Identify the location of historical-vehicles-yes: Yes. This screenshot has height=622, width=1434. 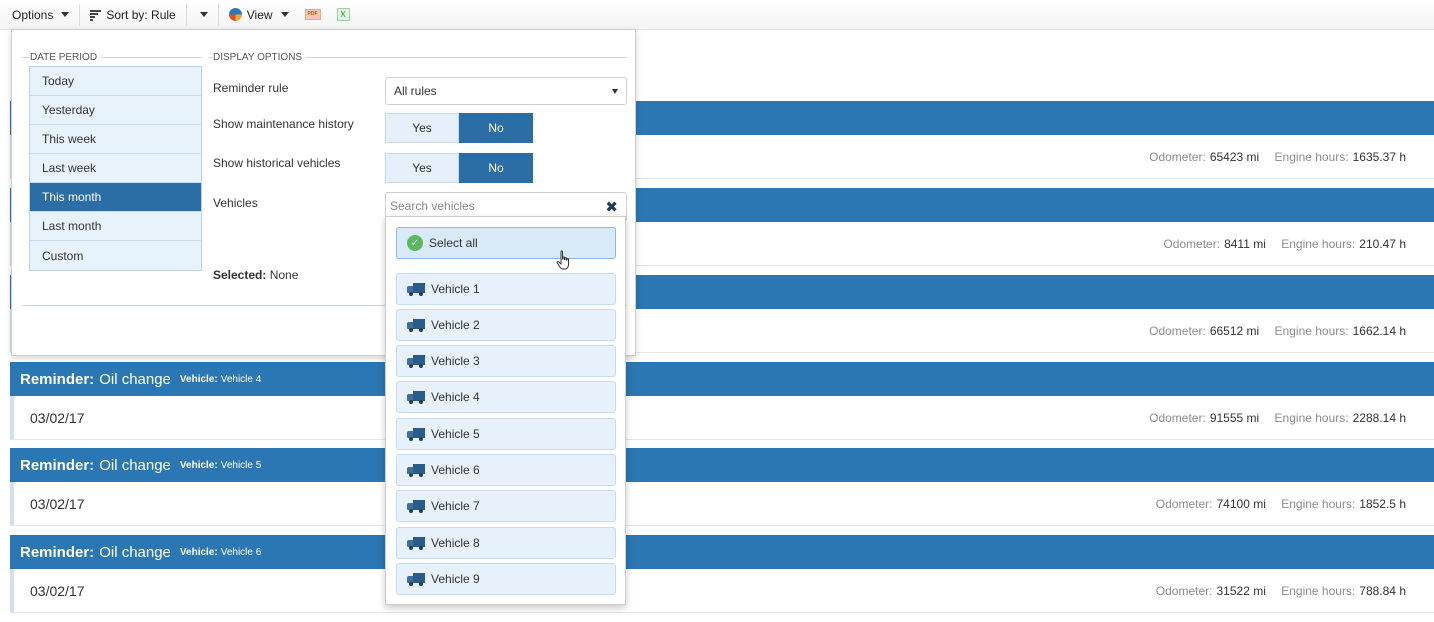
(422, 168).